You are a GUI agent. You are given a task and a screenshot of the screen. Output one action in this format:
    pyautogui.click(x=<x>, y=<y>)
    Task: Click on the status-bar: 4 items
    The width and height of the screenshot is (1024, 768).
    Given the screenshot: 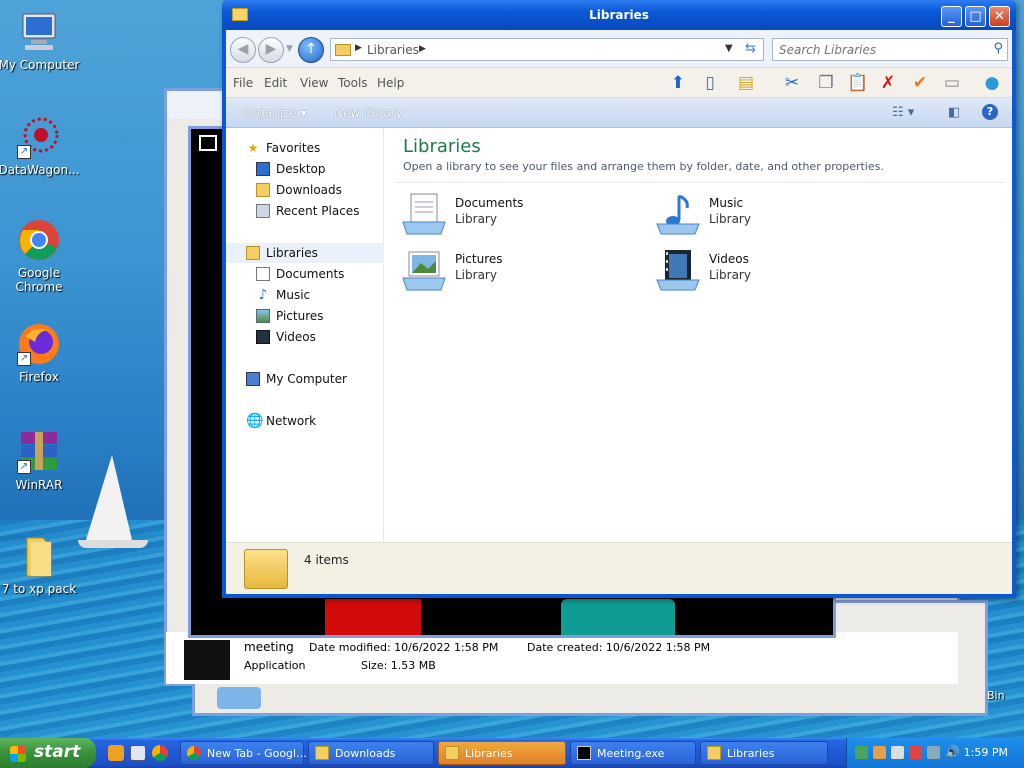 What is the action you would take?
    pyautogui.click(x=619, y=568)
    